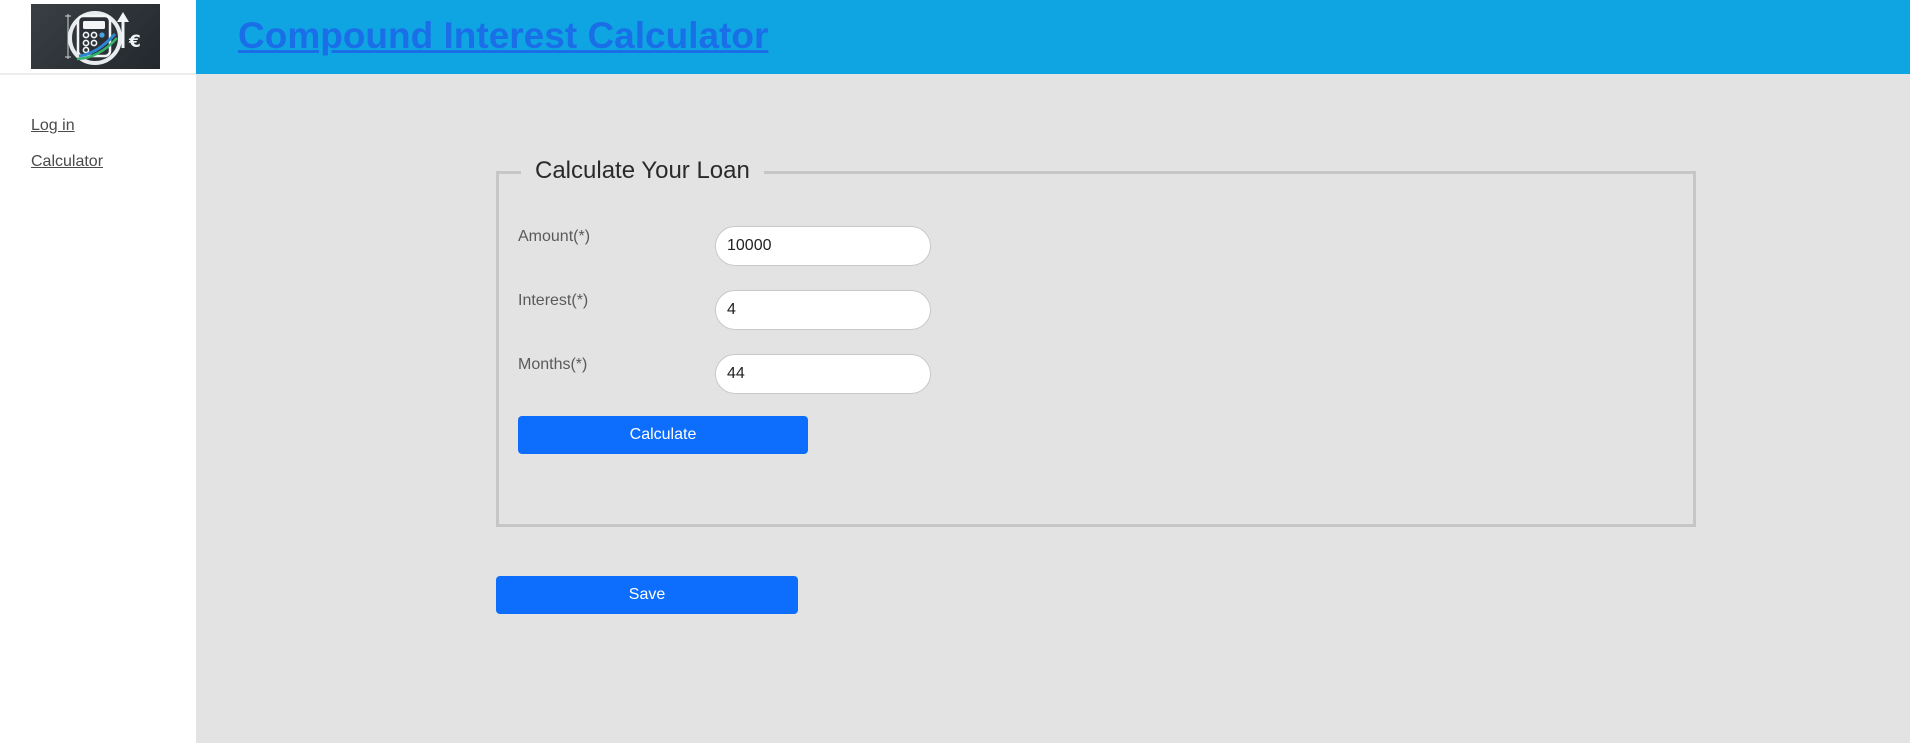  What do you see at coordinates (642, 171) in the screenshot?
I see `form-legend: Calculate Your Loan` at bounding box center [642, 171].